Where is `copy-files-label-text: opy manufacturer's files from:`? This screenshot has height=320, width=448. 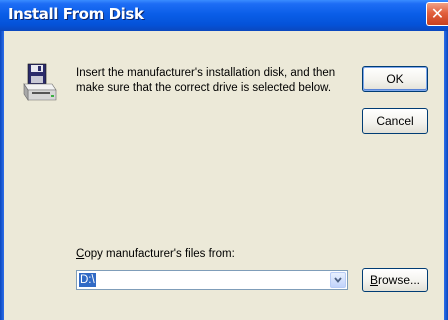
copy-files-label-text: opy manufacturer's files from: is located at coordinates (159, 254).